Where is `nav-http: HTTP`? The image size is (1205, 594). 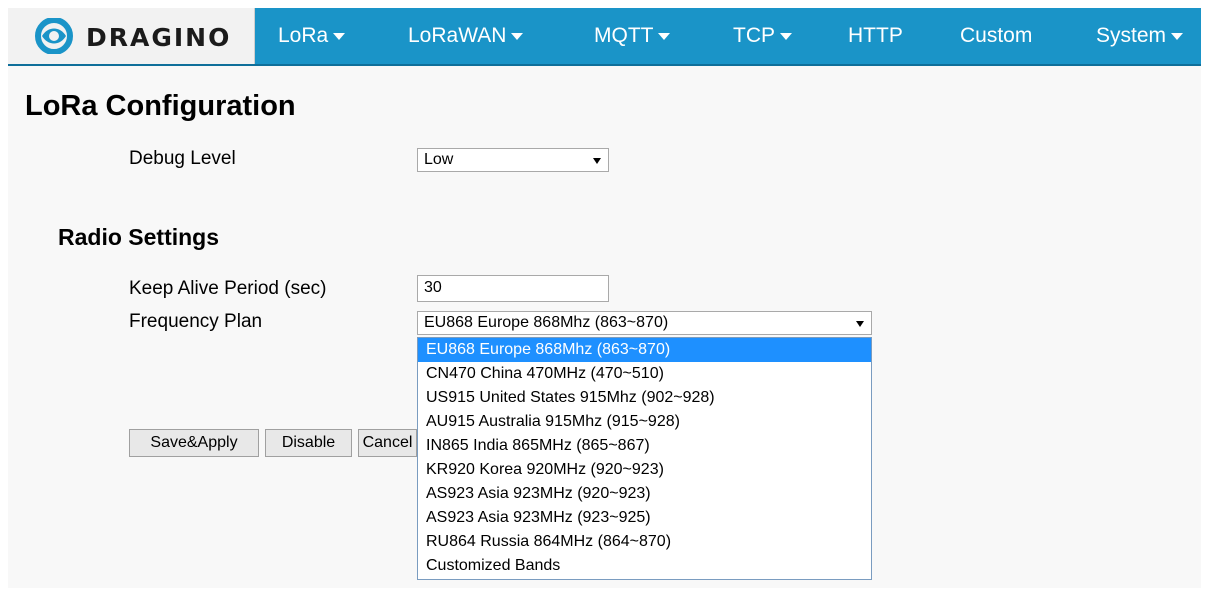
nav-http: HTTP is located at coordinates (875, 36).